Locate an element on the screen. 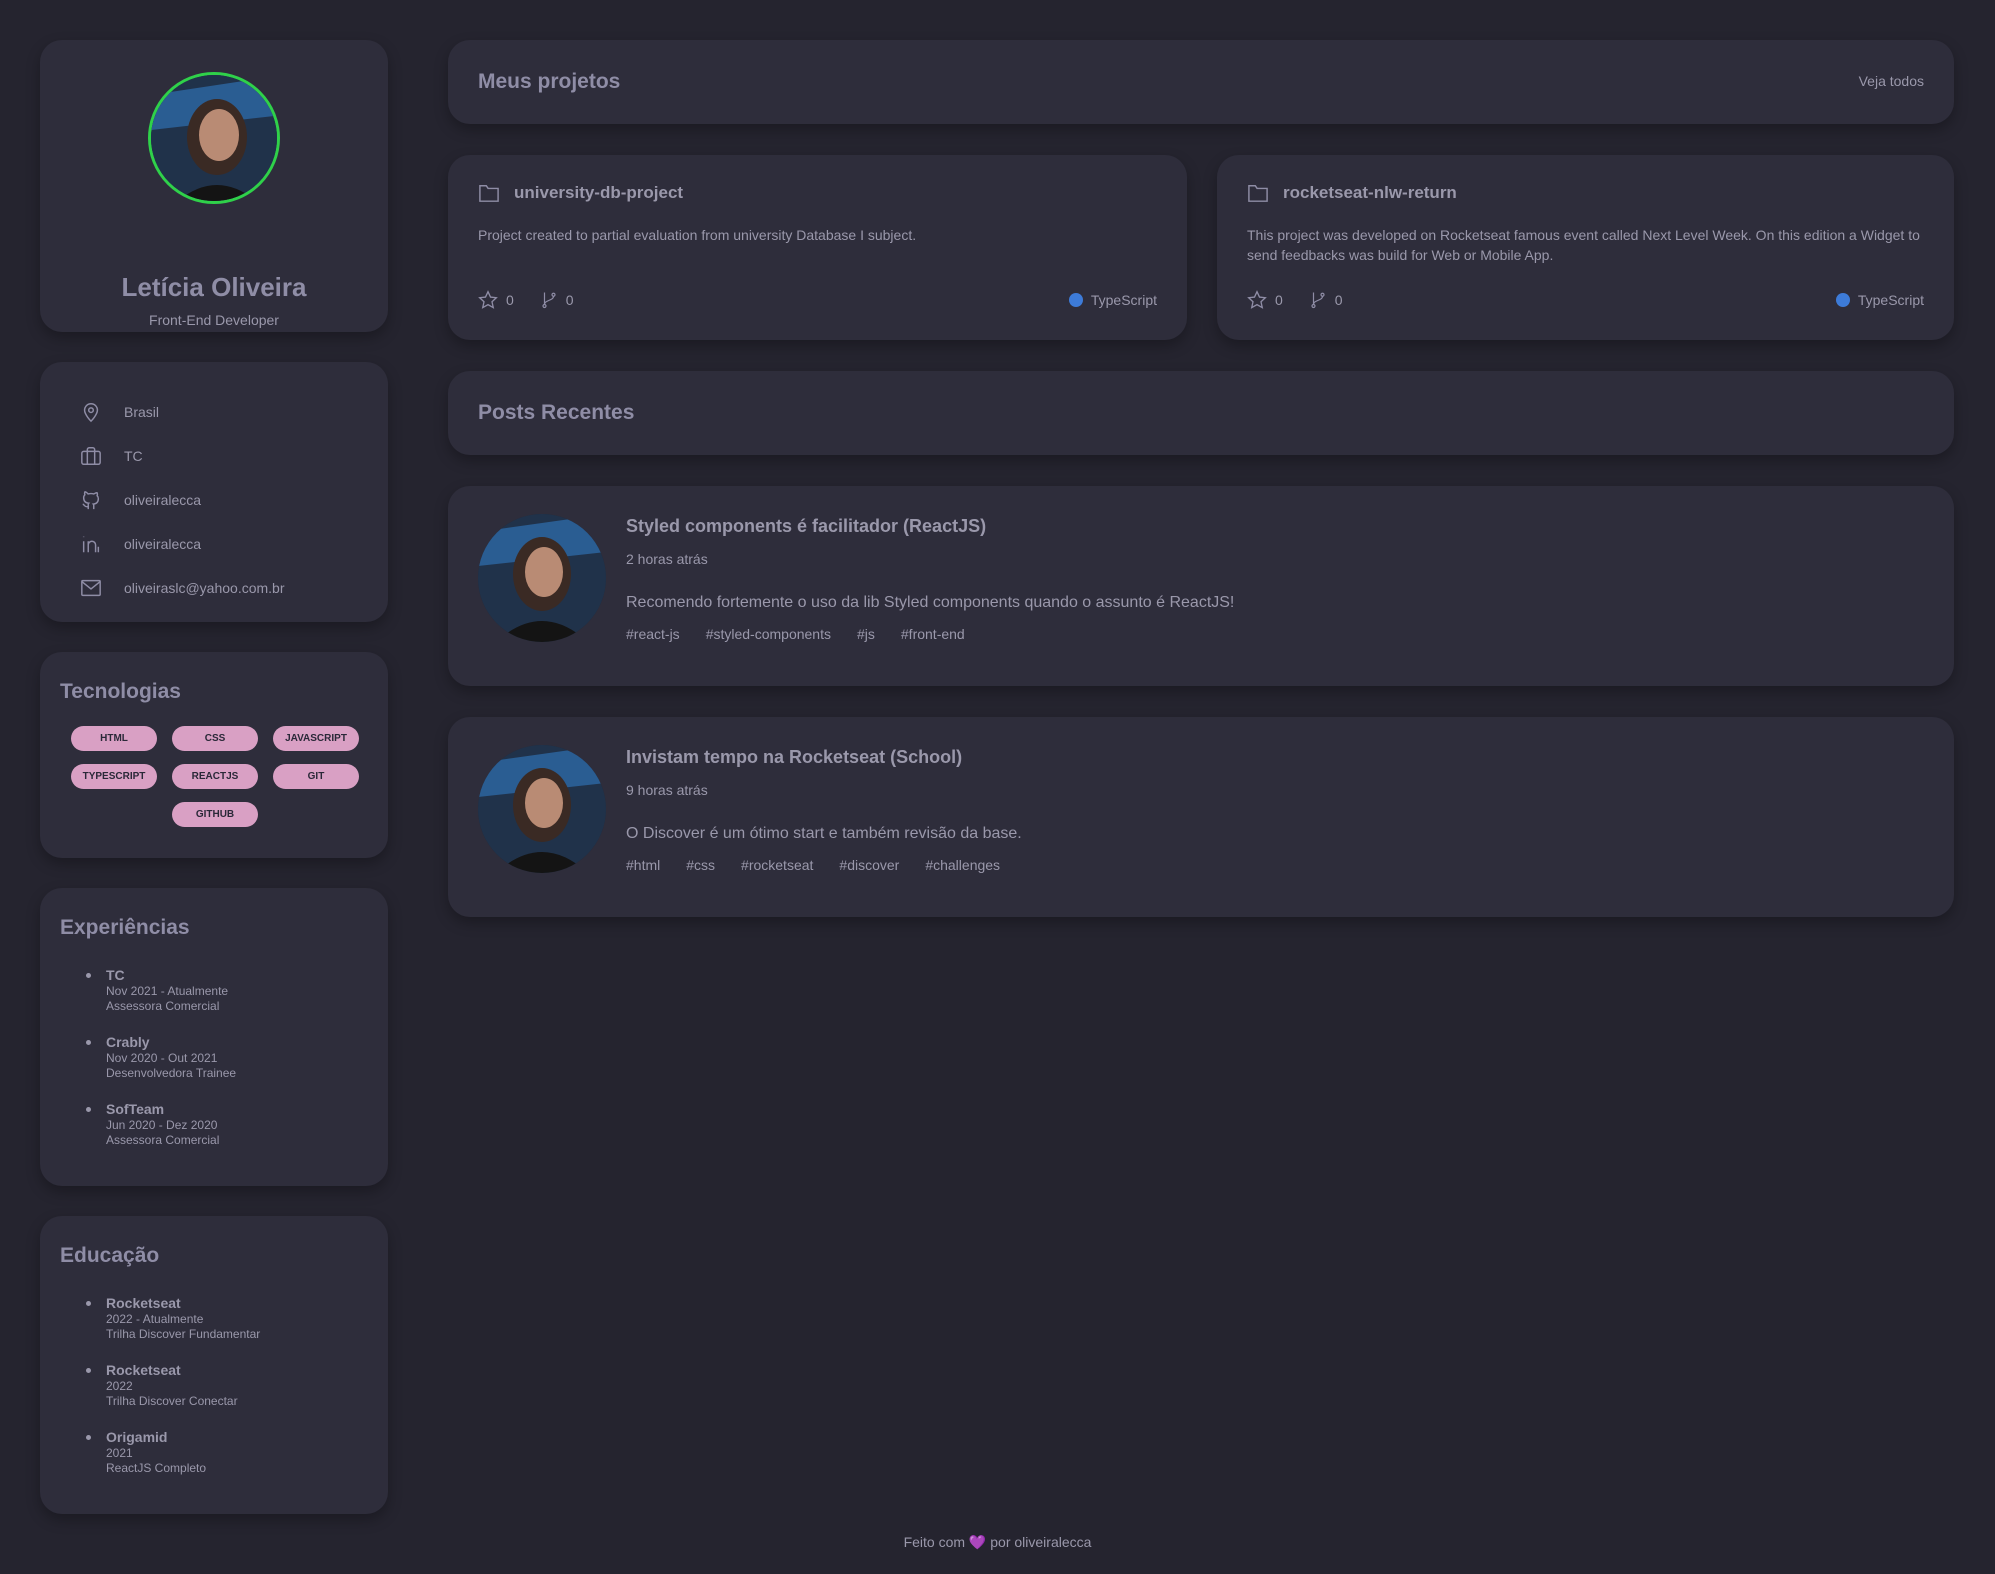 Image resolution: width=1995 pixels, height=1574 pixels. info-email-text: oliveiraslc@yahoo.com.br is located at coordinates (204, 588).